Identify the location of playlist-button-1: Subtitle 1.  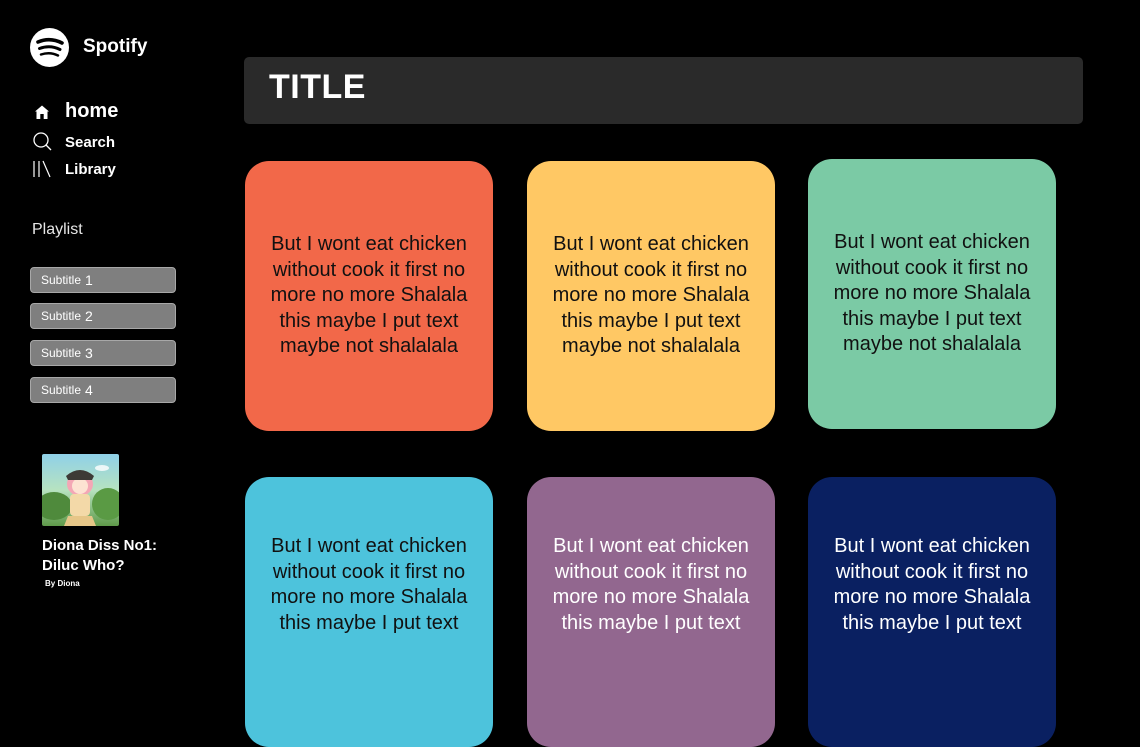
(103, 280).